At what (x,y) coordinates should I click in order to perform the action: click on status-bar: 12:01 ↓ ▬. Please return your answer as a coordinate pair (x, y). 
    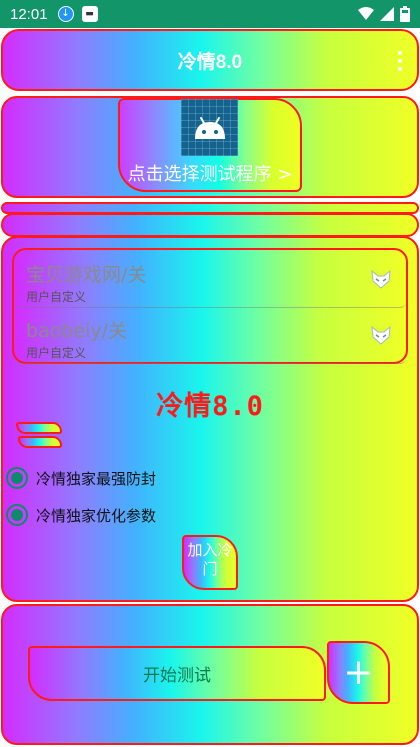
    Looking at the image, I should click on (210, 14).